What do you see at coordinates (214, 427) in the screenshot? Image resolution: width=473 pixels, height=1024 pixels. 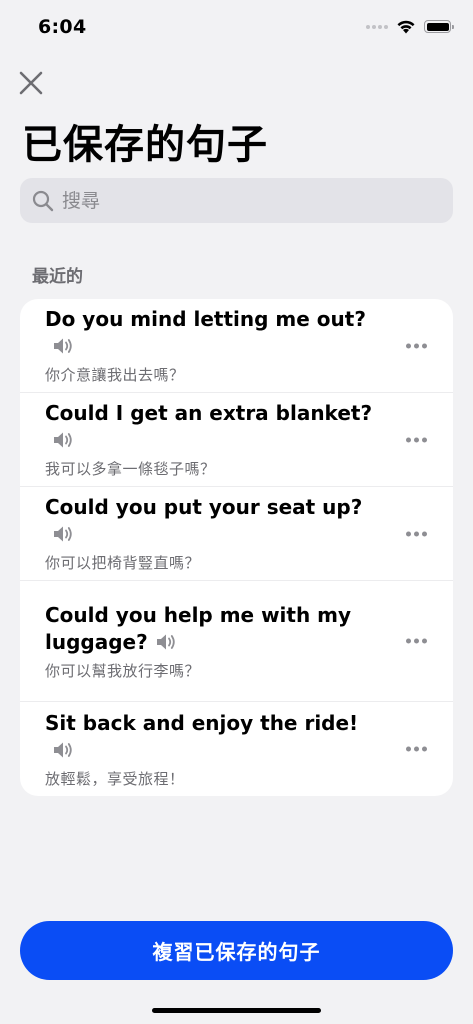 I see `sentence-text: Could I get an extra blanket?` at bounding box center [214, 427].